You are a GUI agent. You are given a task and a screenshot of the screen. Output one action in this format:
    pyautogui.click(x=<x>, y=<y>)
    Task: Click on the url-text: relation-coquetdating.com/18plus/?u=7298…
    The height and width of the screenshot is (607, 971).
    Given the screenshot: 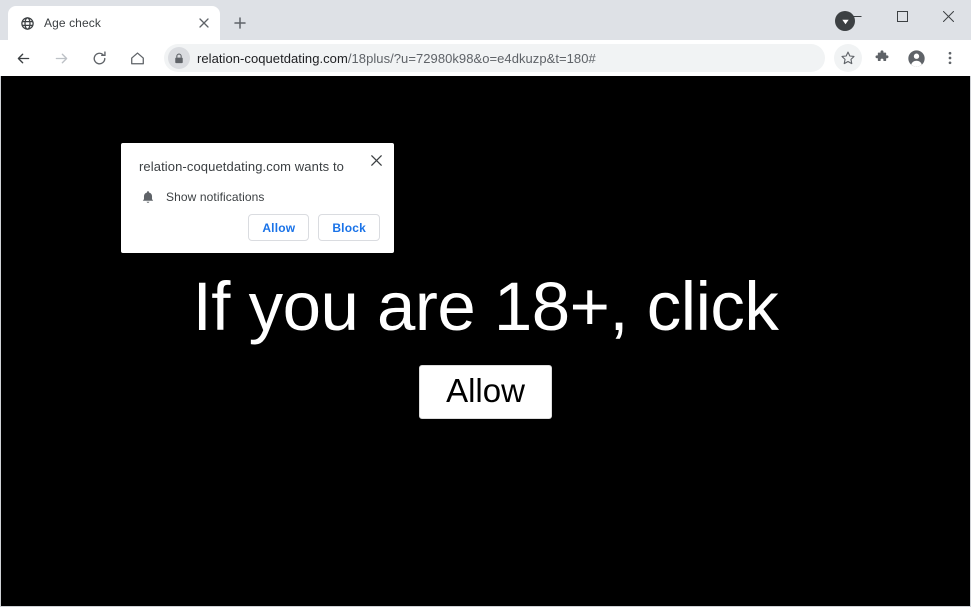 What is the action you would take?
    pyautogui.click(x=396, y=58)
    